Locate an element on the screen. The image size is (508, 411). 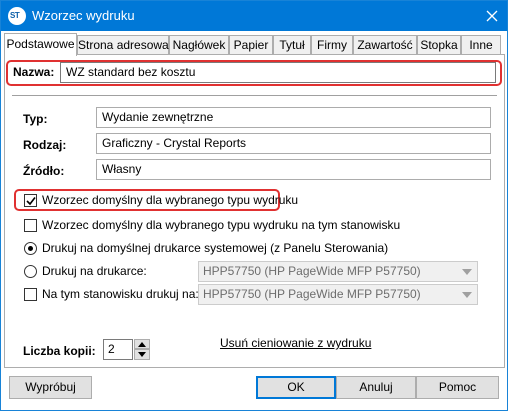
kind-label: Rodzaj: is located at coordinates (45, 145).